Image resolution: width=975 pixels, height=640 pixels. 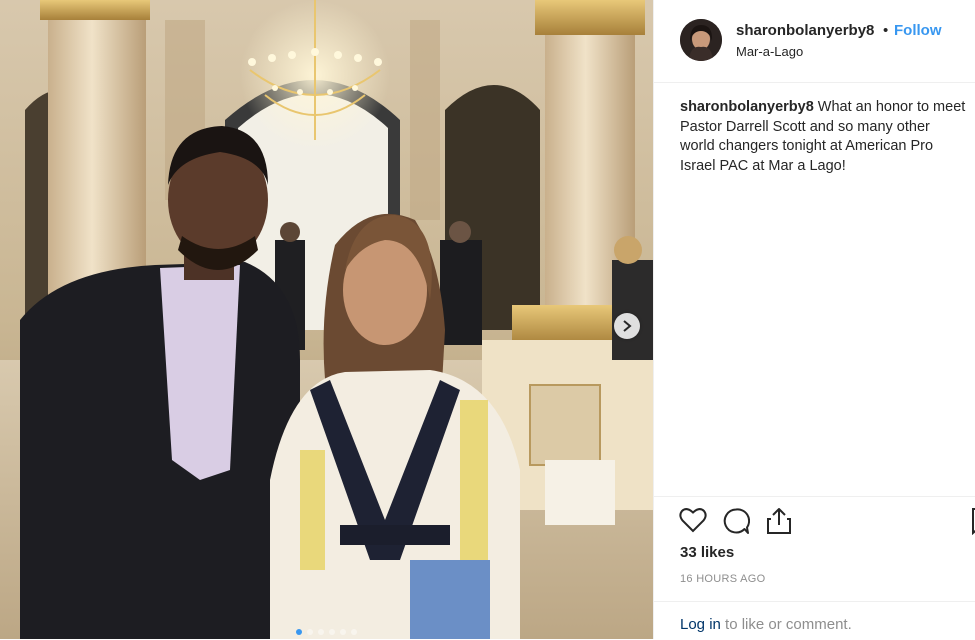 I want to click on heart-icon, so click(x=693, y=522).